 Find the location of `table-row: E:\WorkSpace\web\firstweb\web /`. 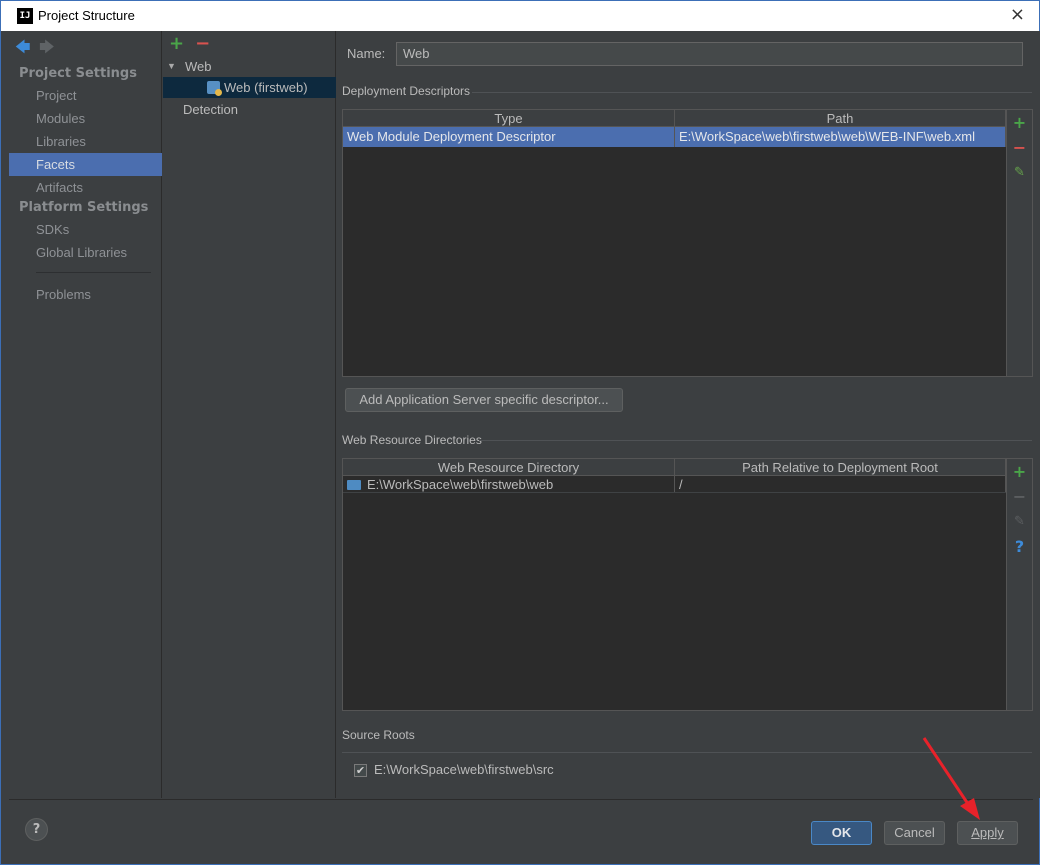

table-row: E:\WorkSpace\web\firstweb\web / is located at coordinates (674, 484).